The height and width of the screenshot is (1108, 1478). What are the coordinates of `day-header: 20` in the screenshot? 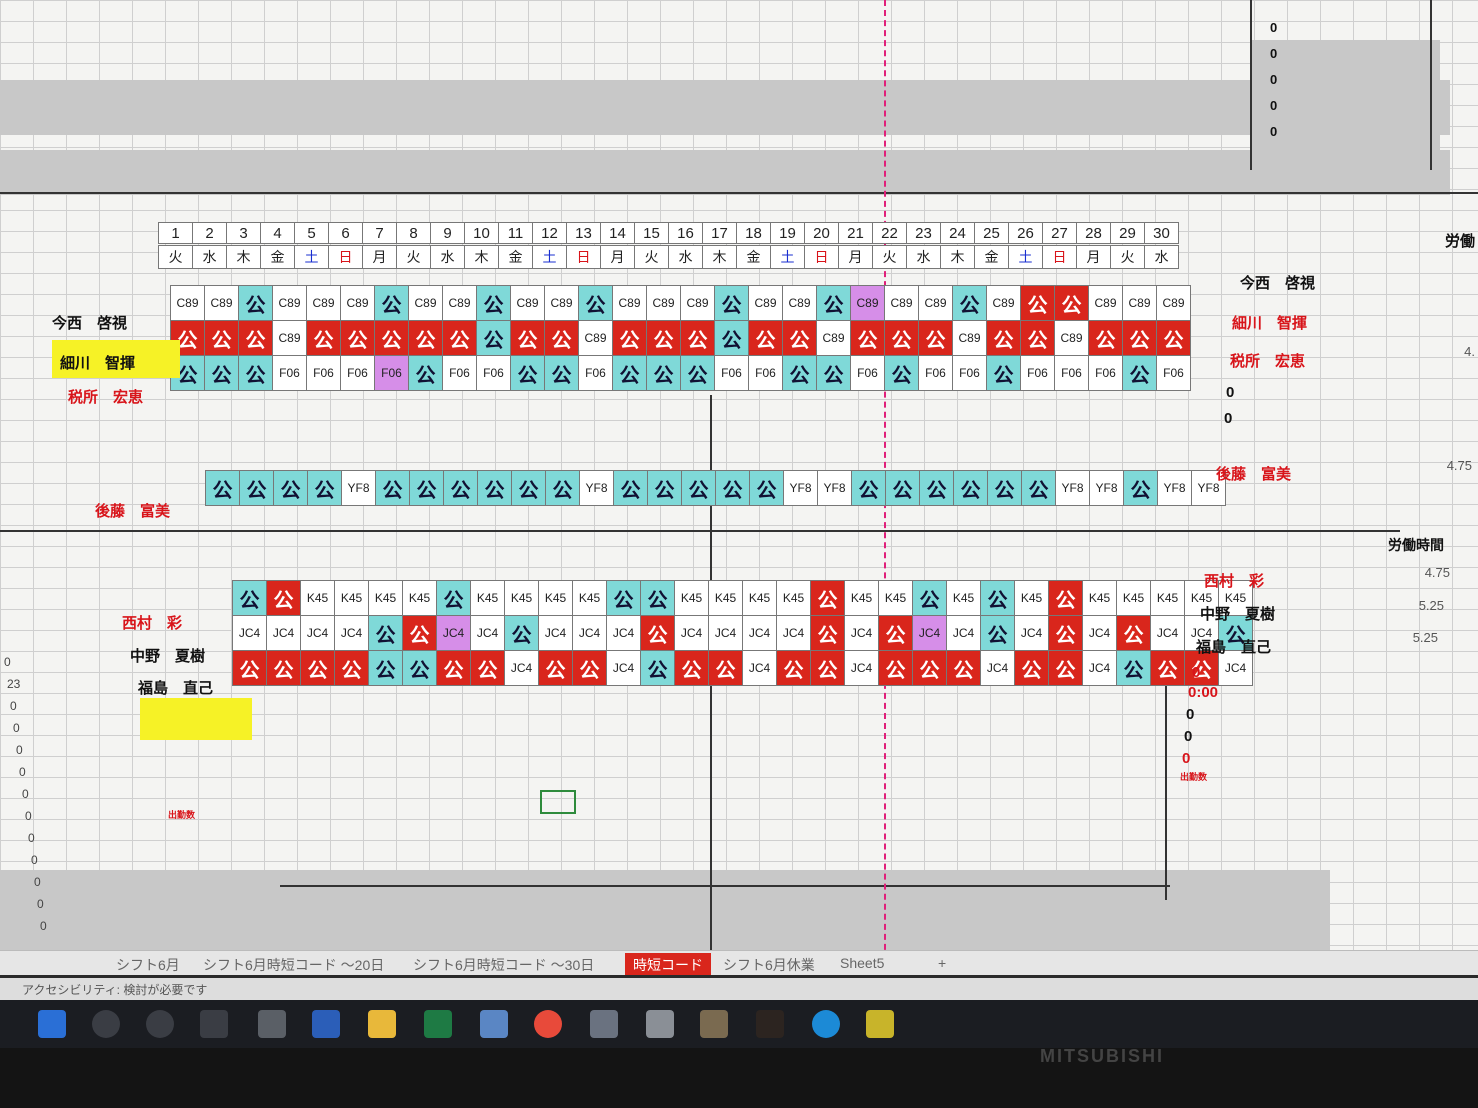 It's located at (821, 233).